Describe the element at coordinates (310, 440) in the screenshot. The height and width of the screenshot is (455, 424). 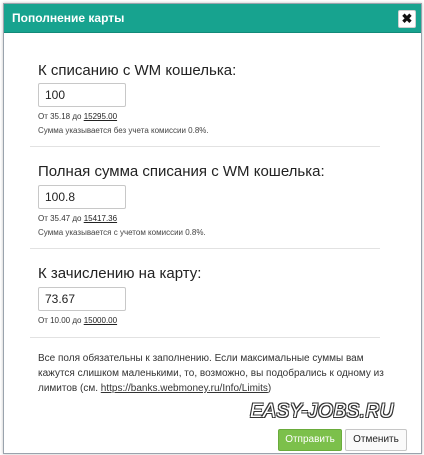
I see `submit-button: Отправить` at that location.